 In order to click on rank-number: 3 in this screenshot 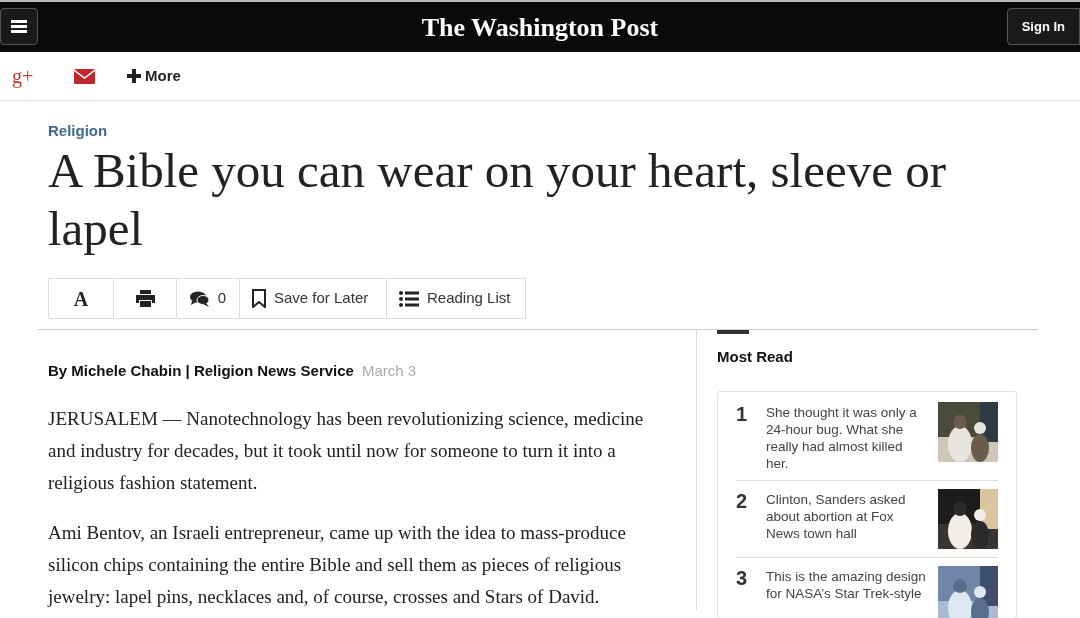, I will do `click(742, 578)`.